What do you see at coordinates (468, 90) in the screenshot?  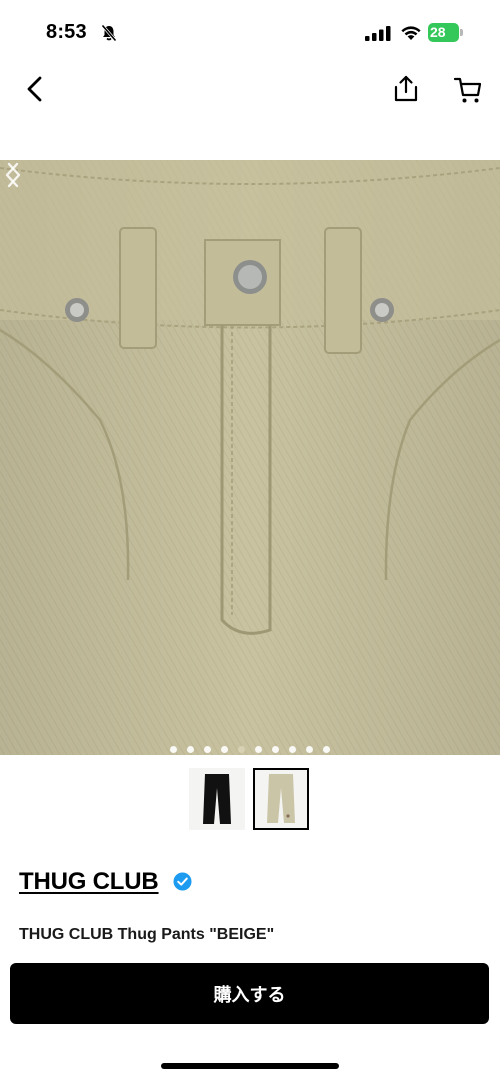 I see `cart-button` at bounding box center [468, 90].